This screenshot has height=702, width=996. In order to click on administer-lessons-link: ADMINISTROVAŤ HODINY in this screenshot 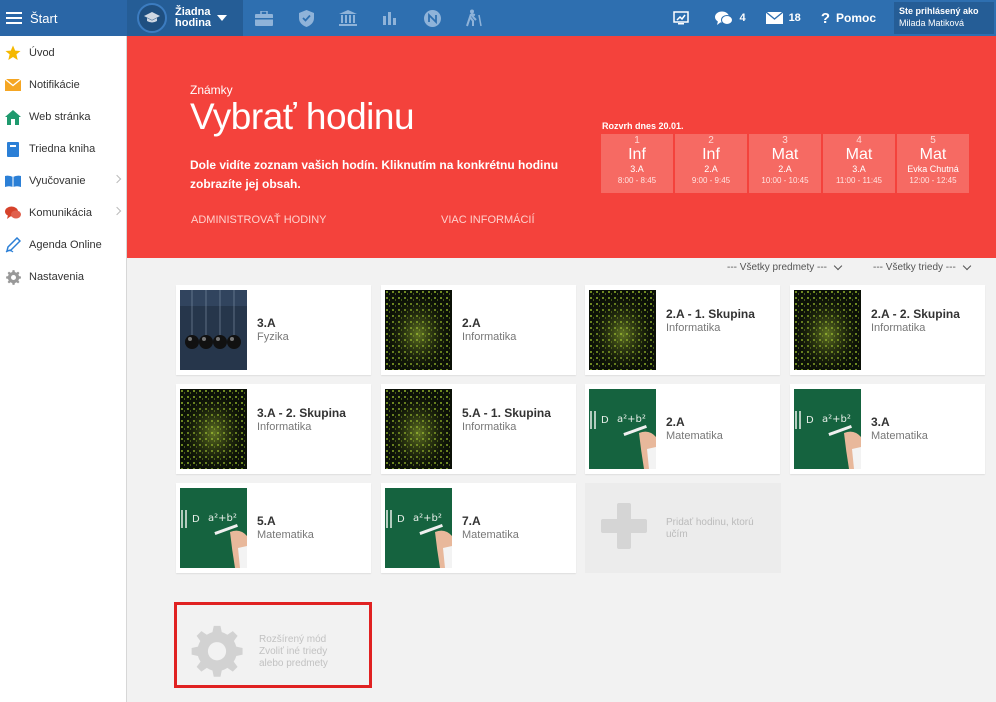, I will do `click(258, 220)`.